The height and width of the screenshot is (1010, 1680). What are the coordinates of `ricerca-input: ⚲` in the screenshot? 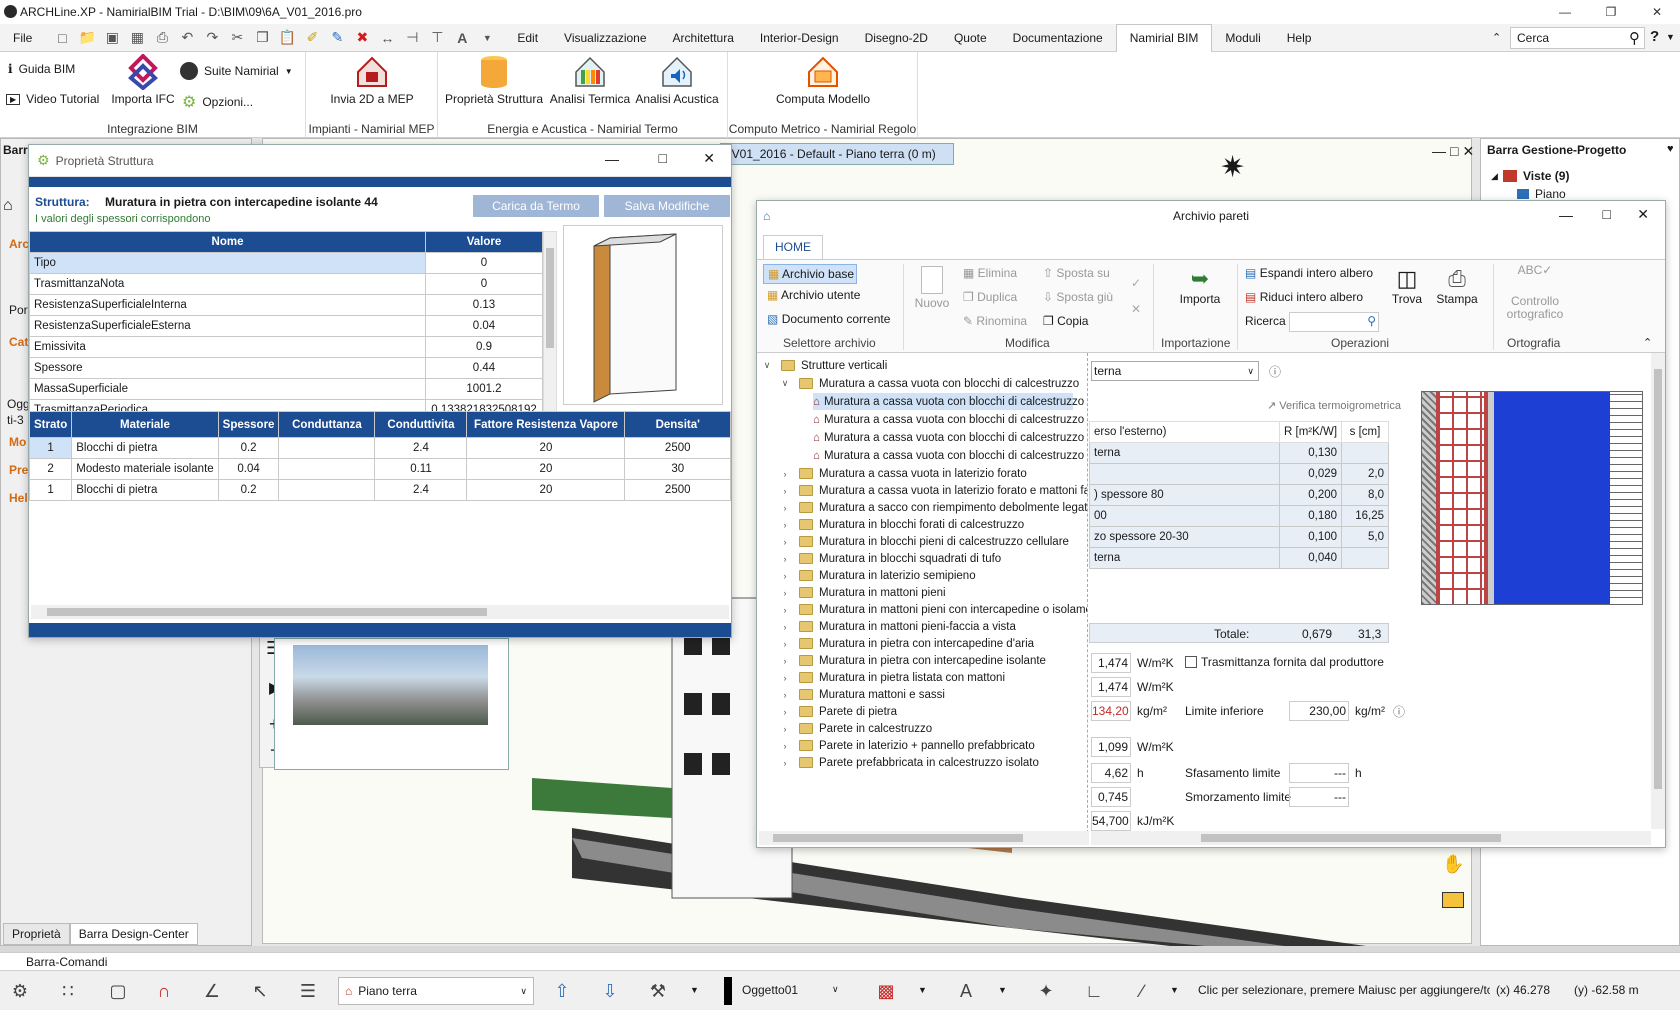 It's located at (1334, 322).